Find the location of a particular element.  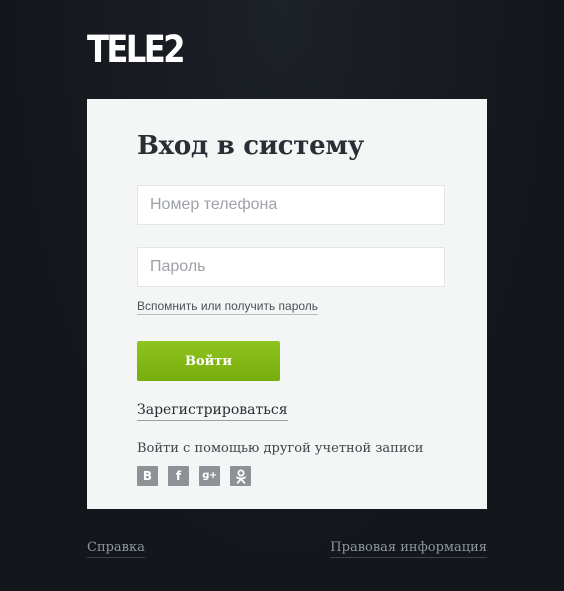

social-login-buttons: В f g+ is located at coordinates (199, 476).